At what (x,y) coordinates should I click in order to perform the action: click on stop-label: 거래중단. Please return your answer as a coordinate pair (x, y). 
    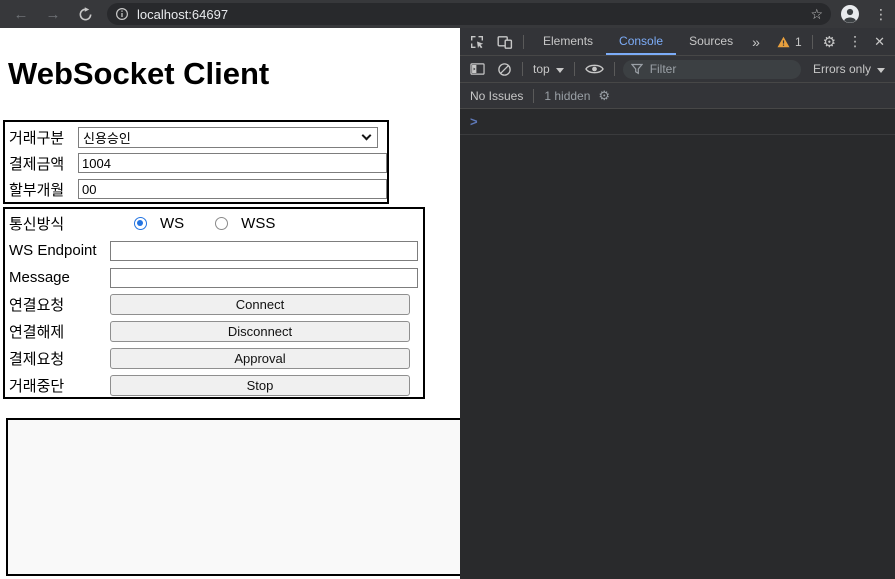
    Looking at the image, I should click on (37, 386).